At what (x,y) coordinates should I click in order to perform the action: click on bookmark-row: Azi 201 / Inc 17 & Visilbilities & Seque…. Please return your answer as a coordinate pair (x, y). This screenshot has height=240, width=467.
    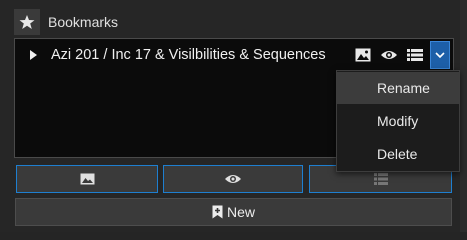
    Looking at the image, I should click on (234, 55).